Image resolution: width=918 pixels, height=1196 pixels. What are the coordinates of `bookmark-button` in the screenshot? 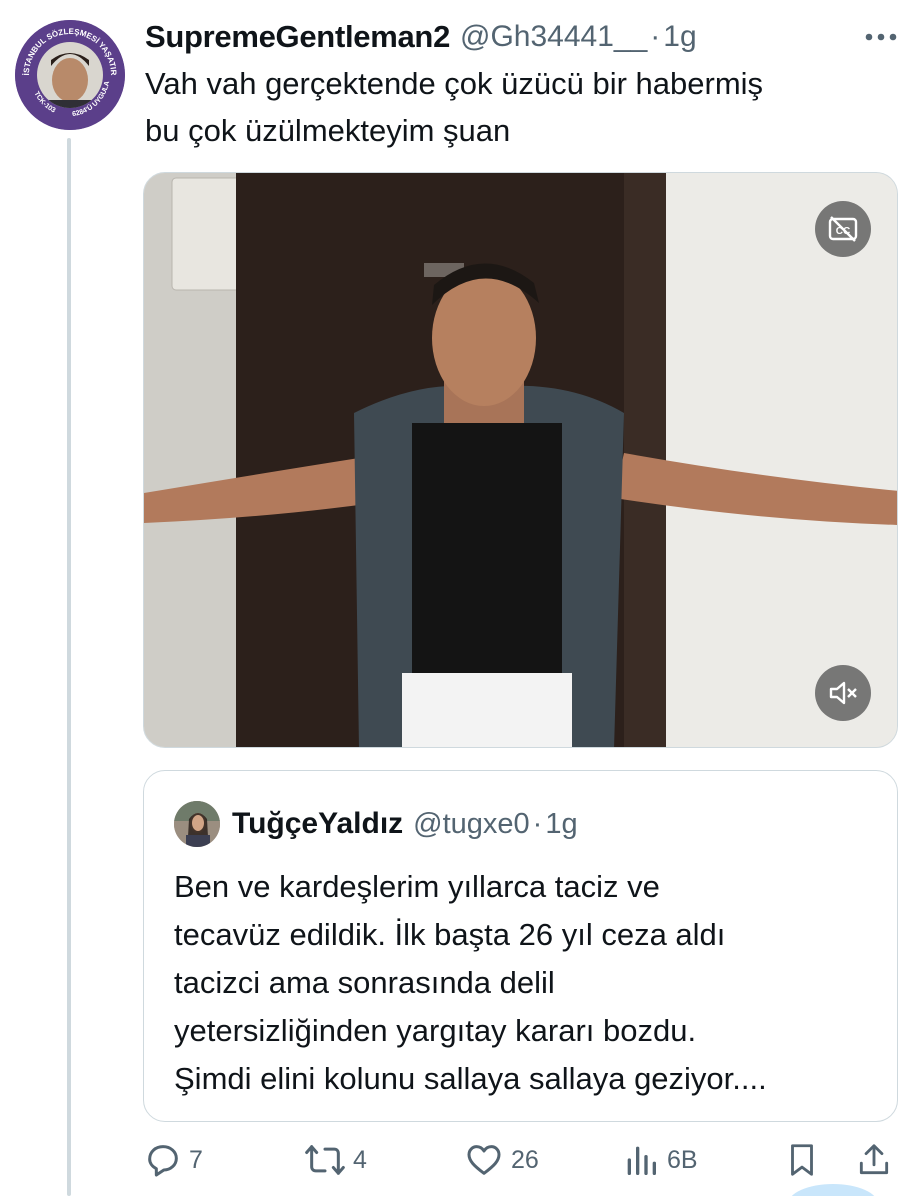 It's located at (802, 1160).